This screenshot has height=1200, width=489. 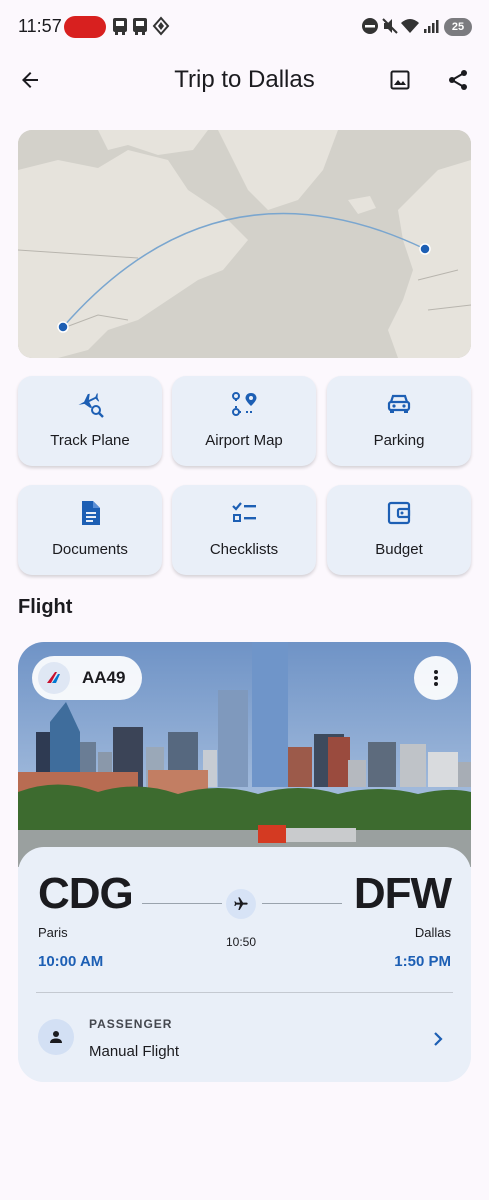 What do you see at coordinates (45, 607) in the screenshot?
I see `flight-section-title: Flight` at bounding box center [45, 607].